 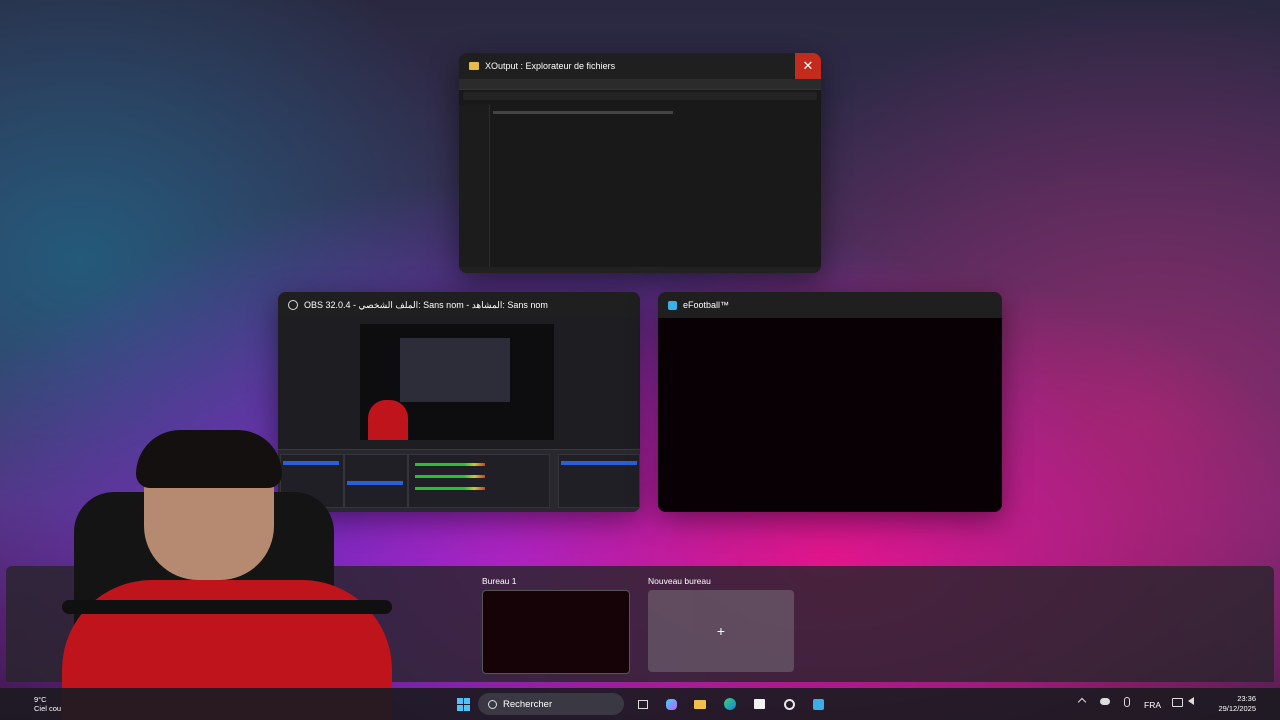 I want to click on copilot-button, so click(x=671, y=704).